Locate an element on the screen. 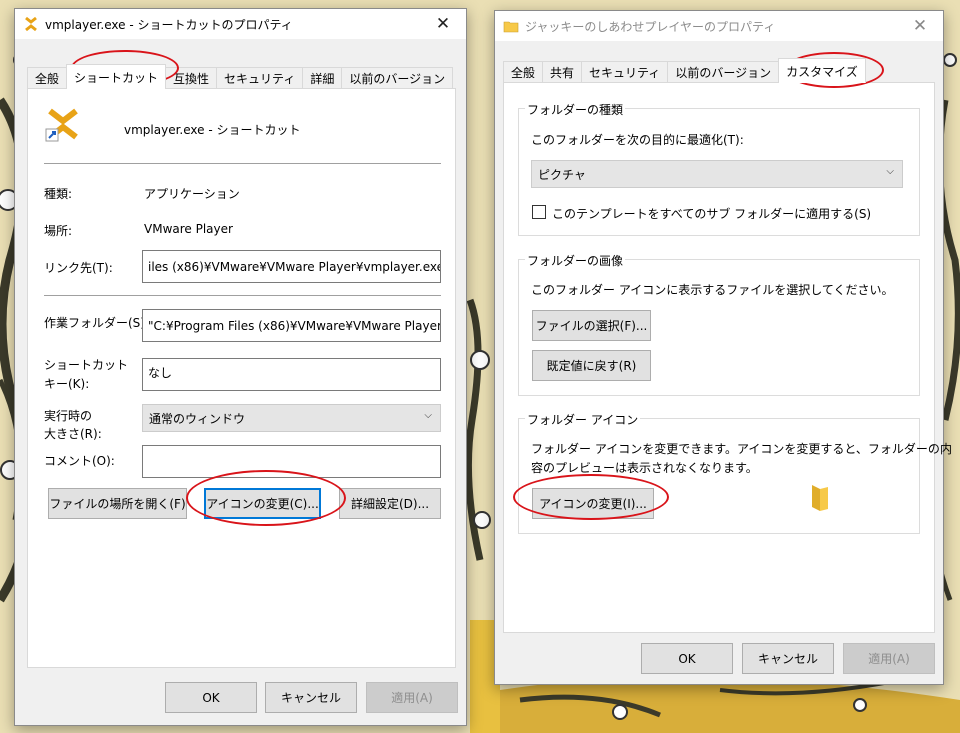  run-size-value: 通常のウィンドウ is located at coordinates (197, 418).